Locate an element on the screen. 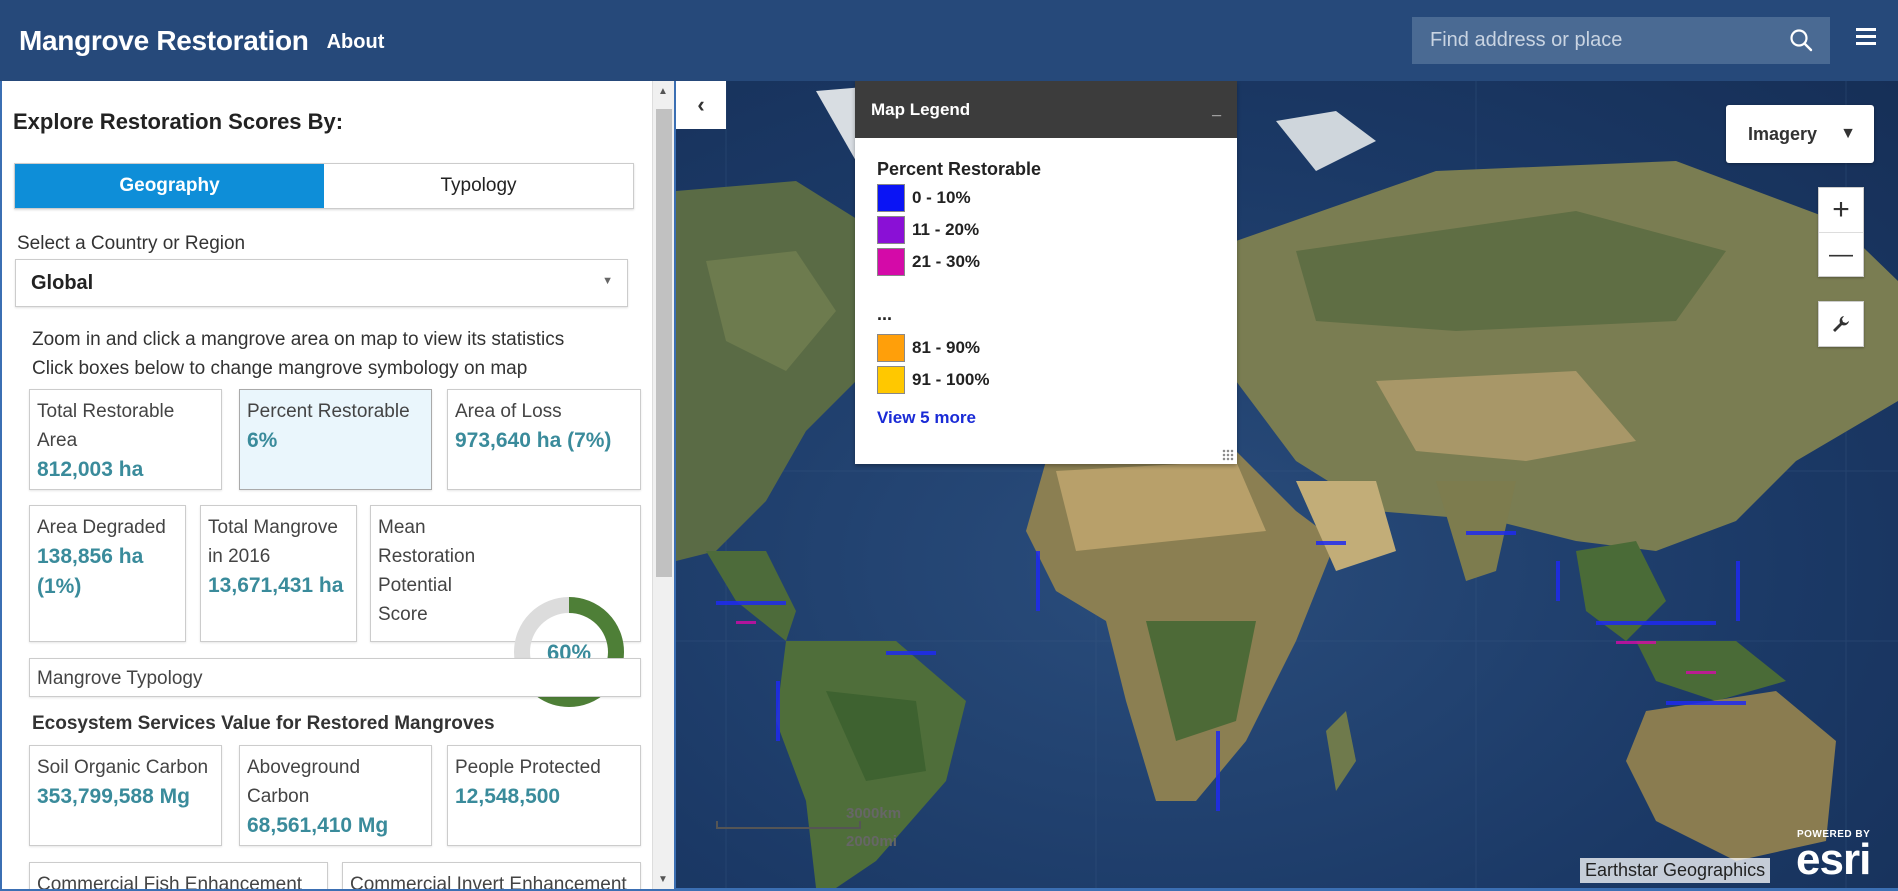 Image resolution: width=1898 pixels, height=891 pixels. stat-card-area-degraded: Area Degraded 138,856 ha (1%) is located at coordinates (107, 573).